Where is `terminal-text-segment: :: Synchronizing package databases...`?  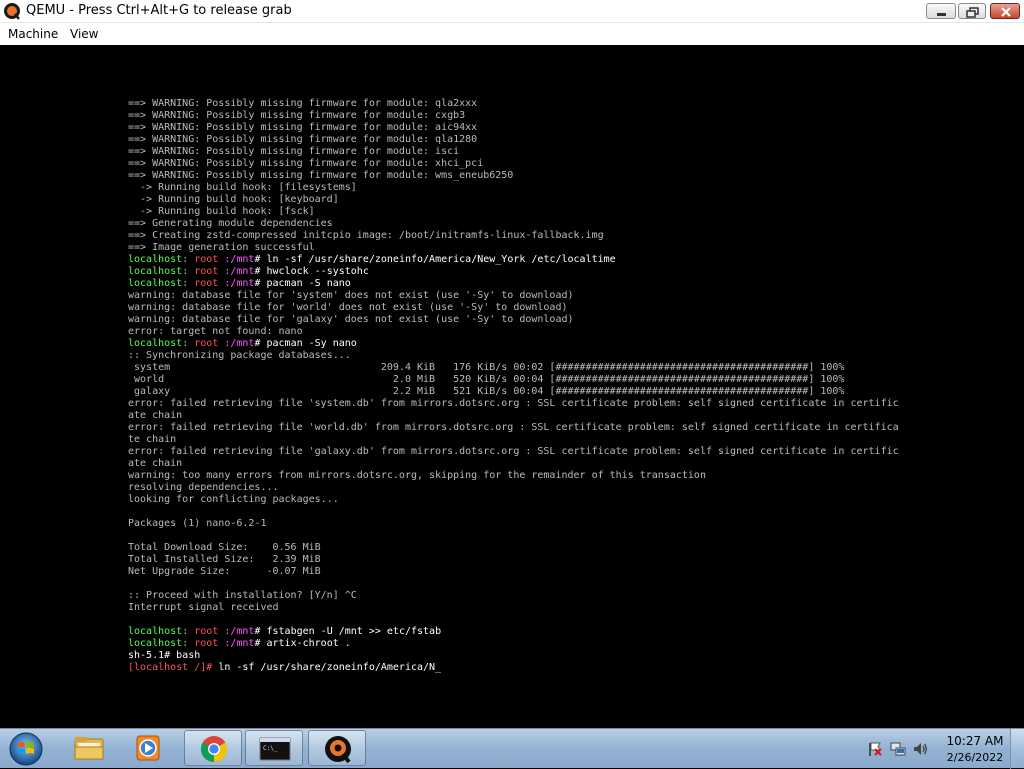
terminal-text-segment: :: Synchronizing package databases... is located at coordinates (239, 355).